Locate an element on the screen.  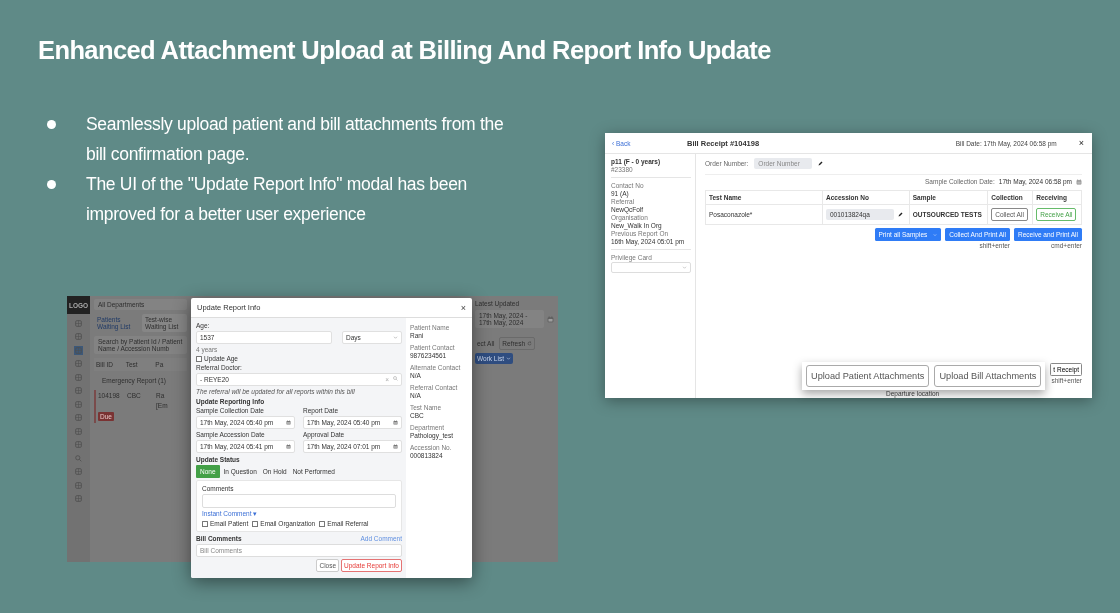
upload-button: Upload Patient Attachments is located at coordinates (868, 376).